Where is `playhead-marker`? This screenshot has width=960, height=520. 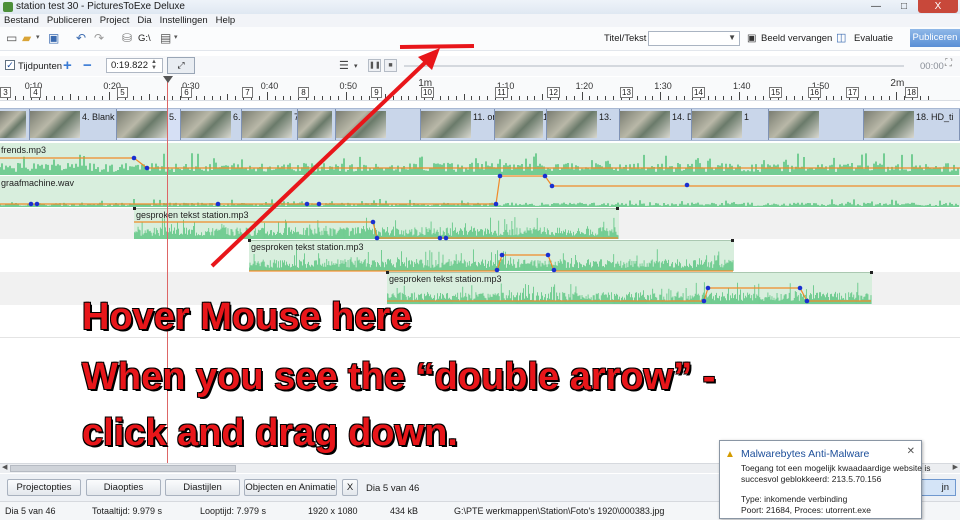
playhead-marker is located at coordinates (168, 79).